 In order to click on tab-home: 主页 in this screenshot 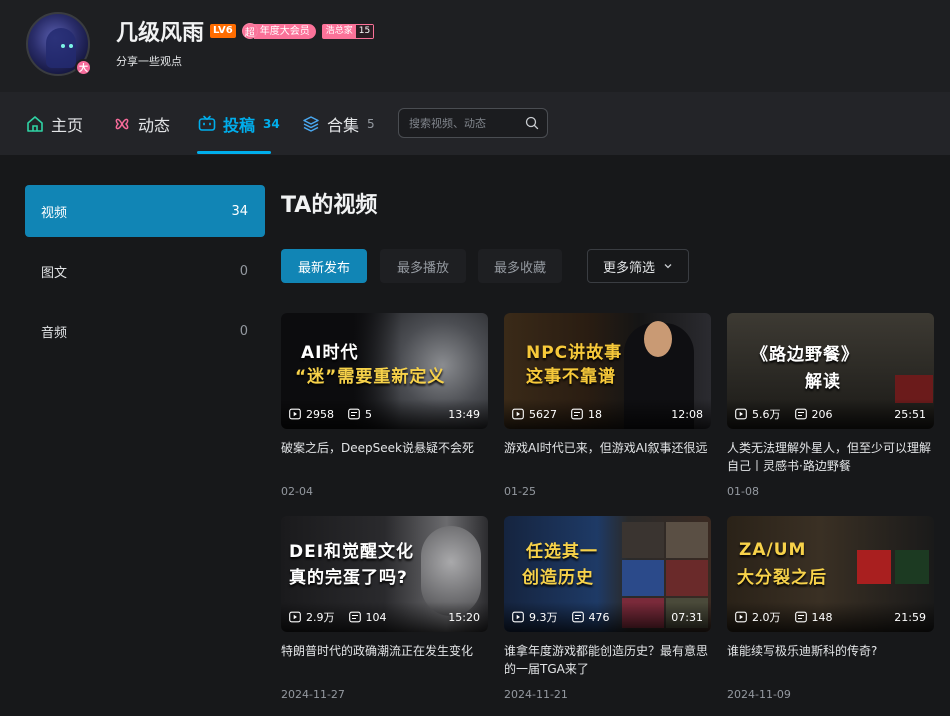, I will do `click(54, 123)`.